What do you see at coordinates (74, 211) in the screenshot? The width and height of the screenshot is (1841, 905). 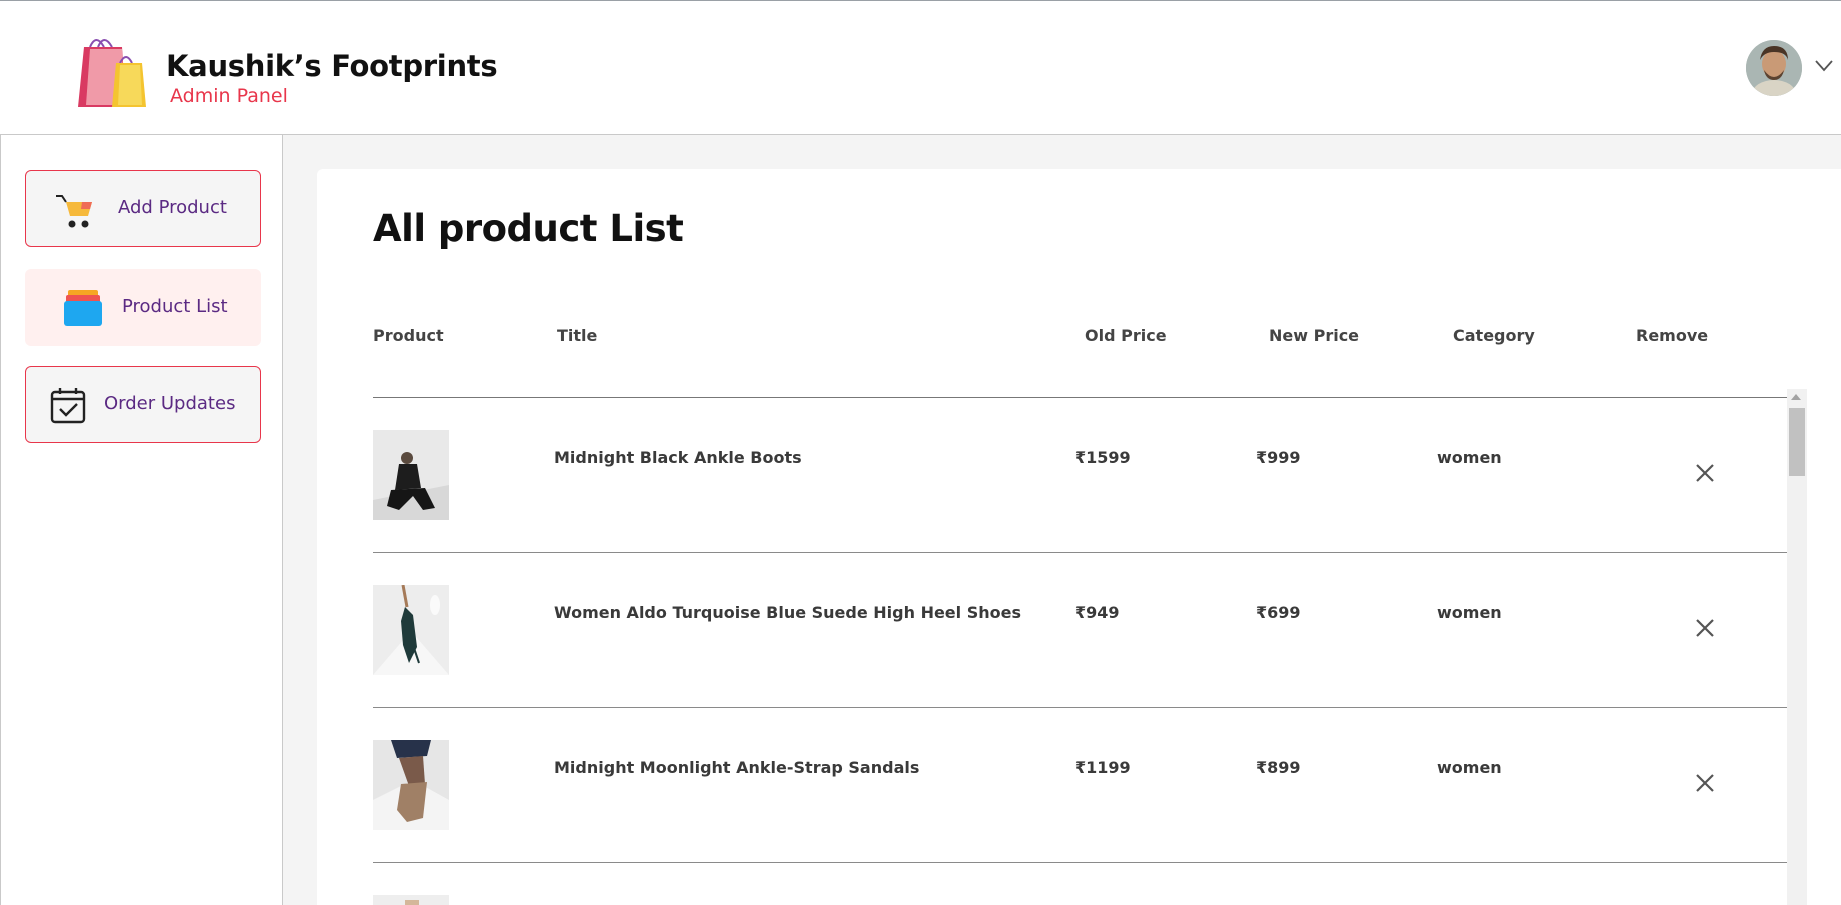 I see `cart-icon` at bounding box center [74, 211].